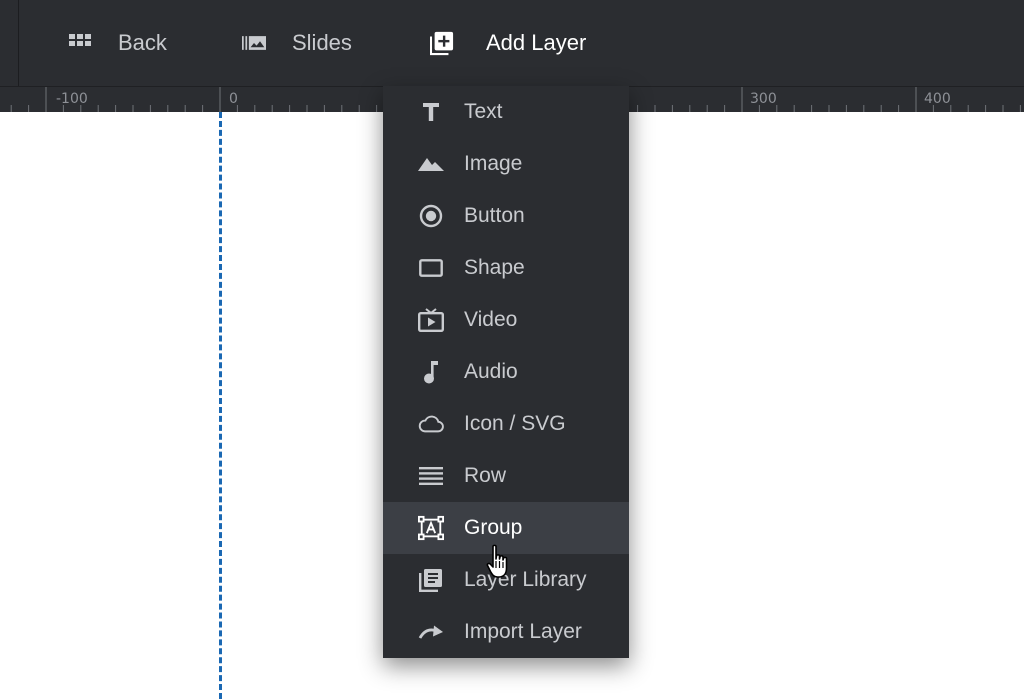  I want to click on grid-icon, so click(80, 43).